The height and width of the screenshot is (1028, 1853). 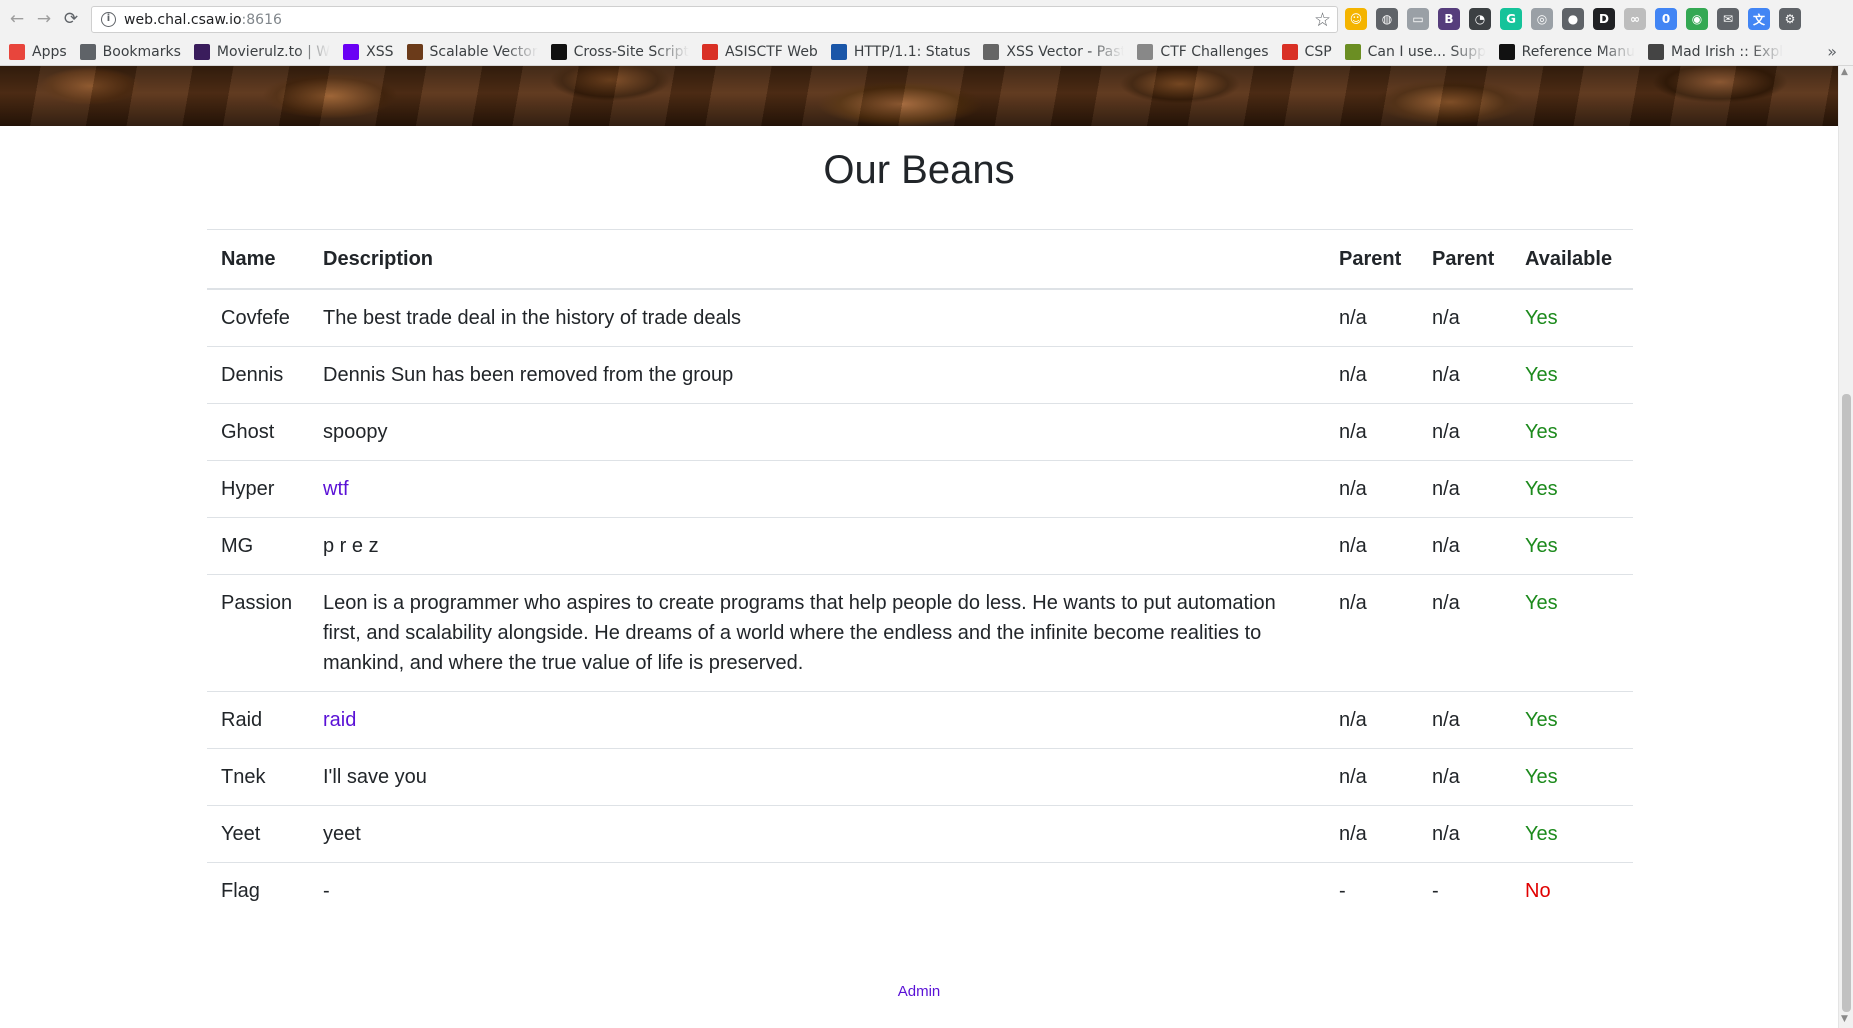 What do you see at coordinates (838, 51) in the screenshot?
I see `w3-icon` at bounding box center [838, 51].